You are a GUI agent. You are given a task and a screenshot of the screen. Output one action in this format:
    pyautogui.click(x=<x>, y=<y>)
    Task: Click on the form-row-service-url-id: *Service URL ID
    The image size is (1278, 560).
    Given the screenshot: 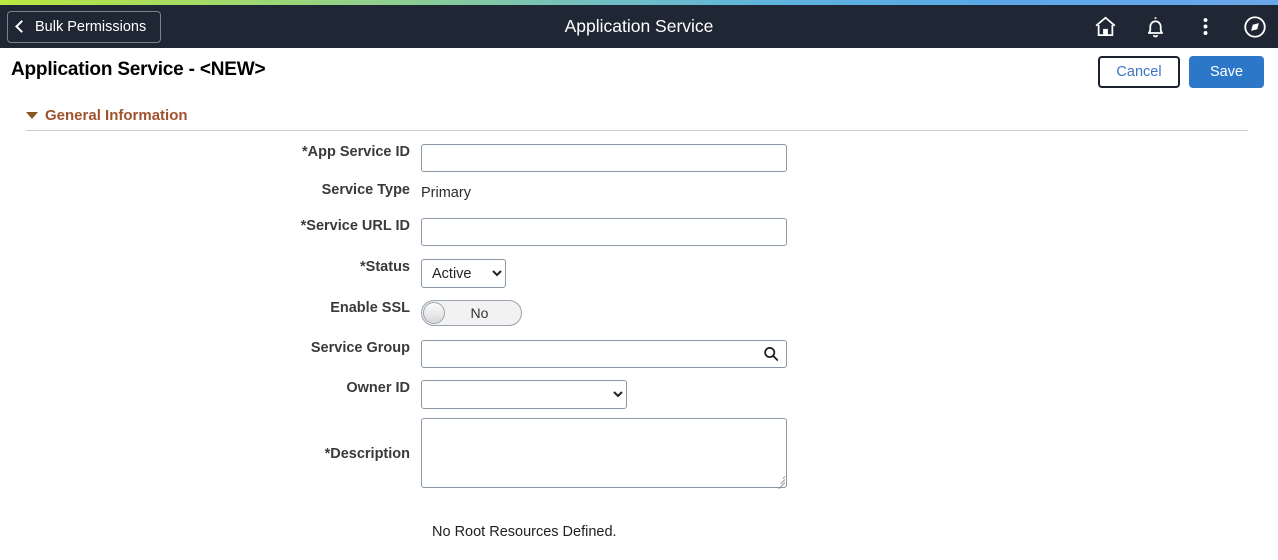 What is the action you would take?
    pyautogui.click(x=393, y=232)
    